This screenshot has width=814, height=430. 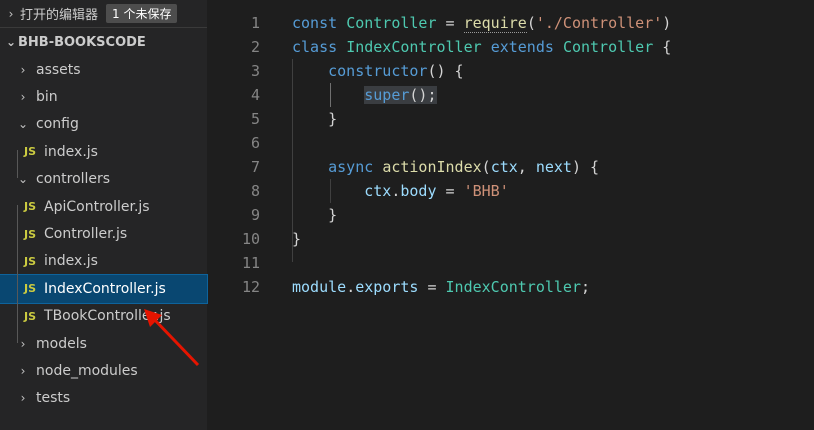 What do you see at coordinates (58, 69) in the screenshot?
I see `tree-item-label: assets` at bounding box center [58, 69].